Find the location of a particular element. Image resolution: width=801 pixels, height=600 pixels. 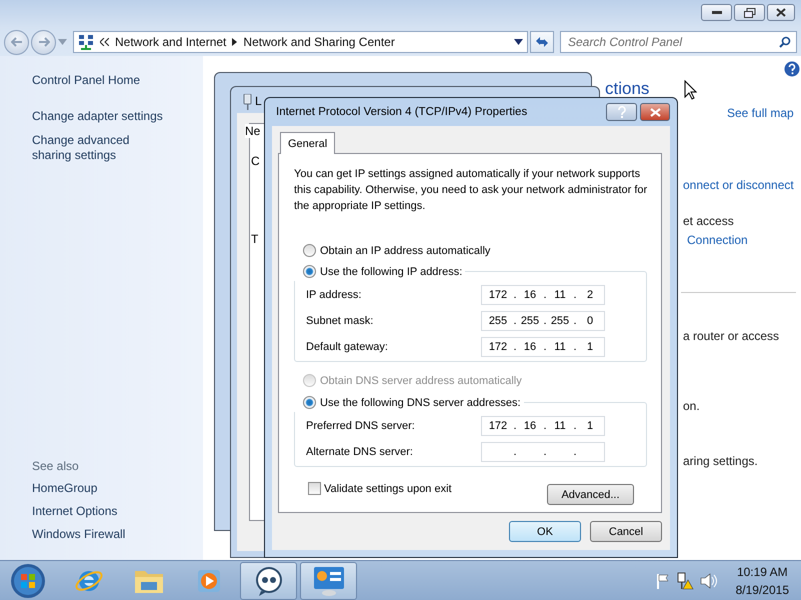

field-label: Preferred DNS server: is located at coordinates (361, 426).